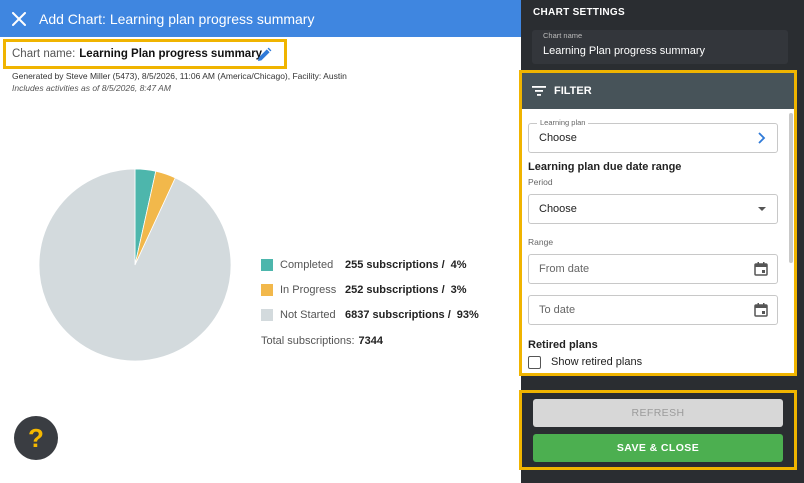 This screenshot has height=483, width=804. Describe the element at coordinates (458, 265) in the screenshot. I see `legend-percent: 4%` at that location.